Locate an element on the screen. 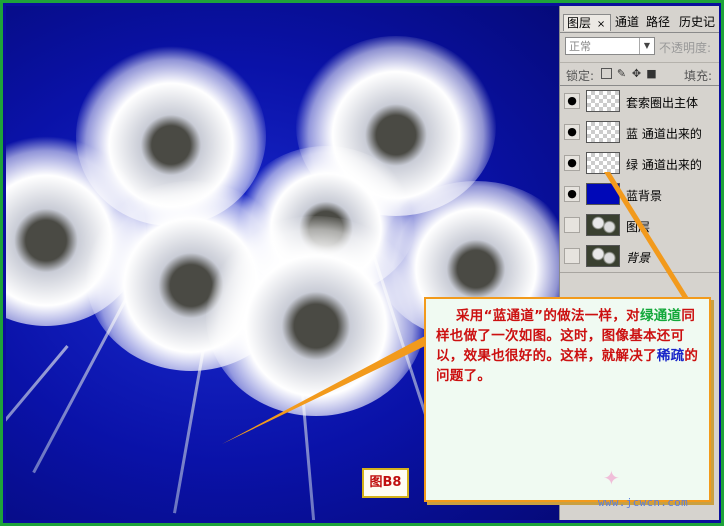 This screenshot has height=526, width=724. layer-name: 图层 is located at coordinates (638, 227).